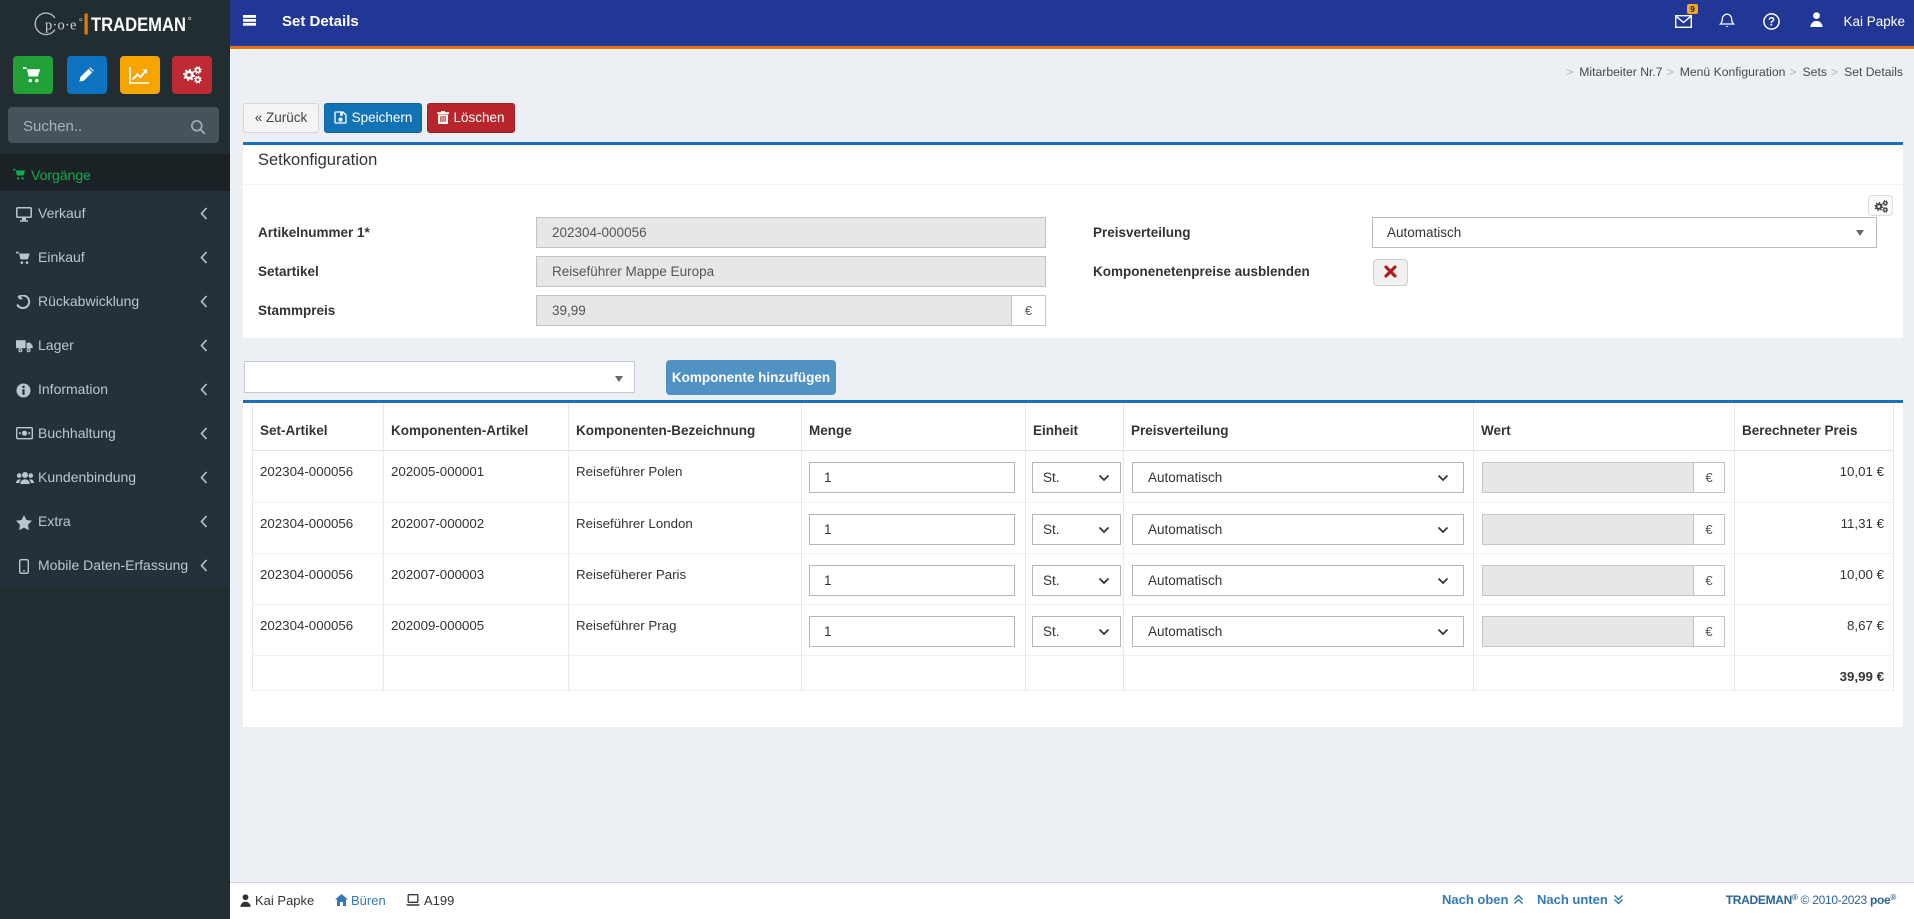 The width and height of the screenshot is (1914, 919). What do you see at coordinates (61, 26) in the screenshot?
I see `svg-text: p·o·e` at bounding box center [61, 26].